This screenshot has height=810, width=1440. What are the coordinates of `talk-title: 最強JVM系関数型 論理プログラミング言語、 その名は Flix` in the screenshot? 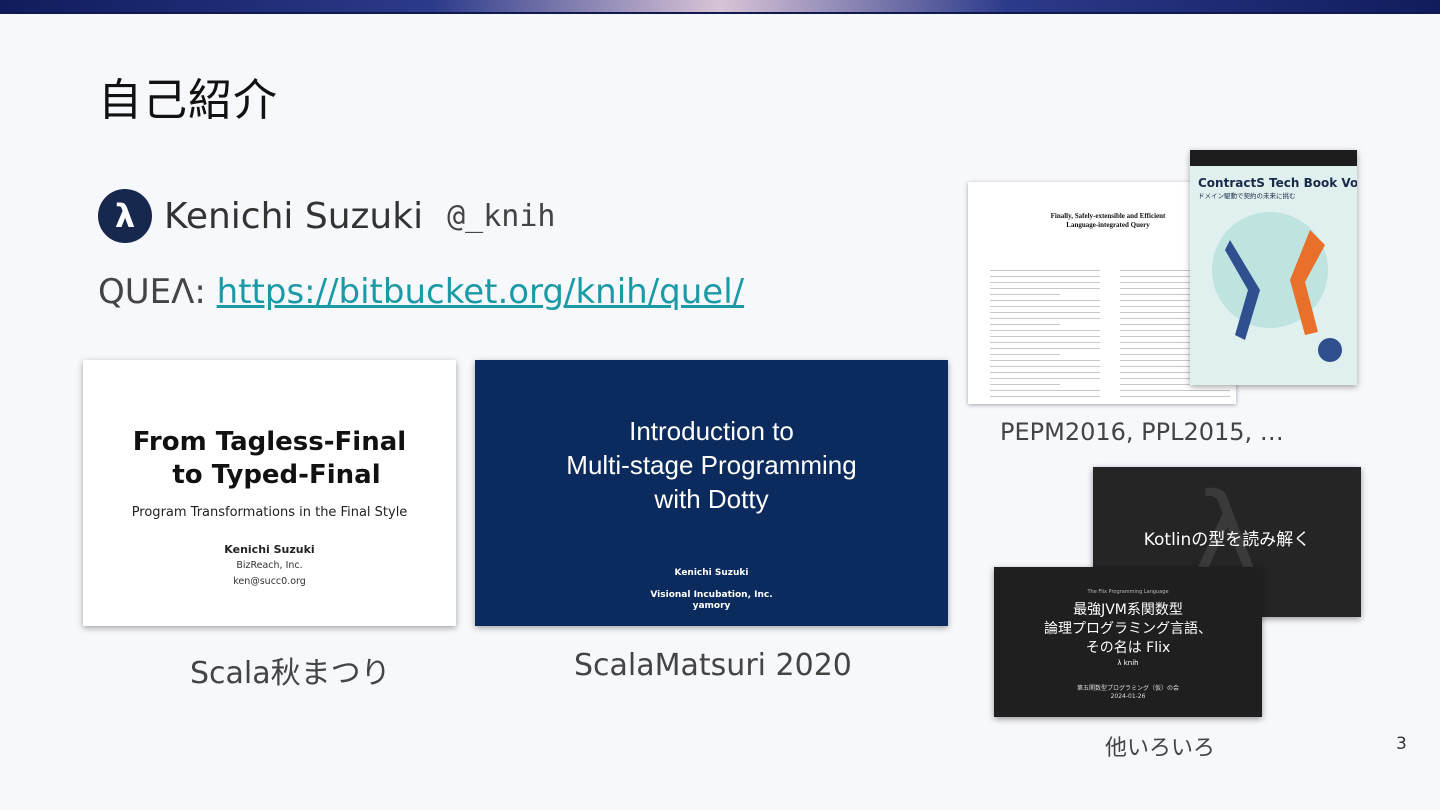 It's located at (1128, 629).